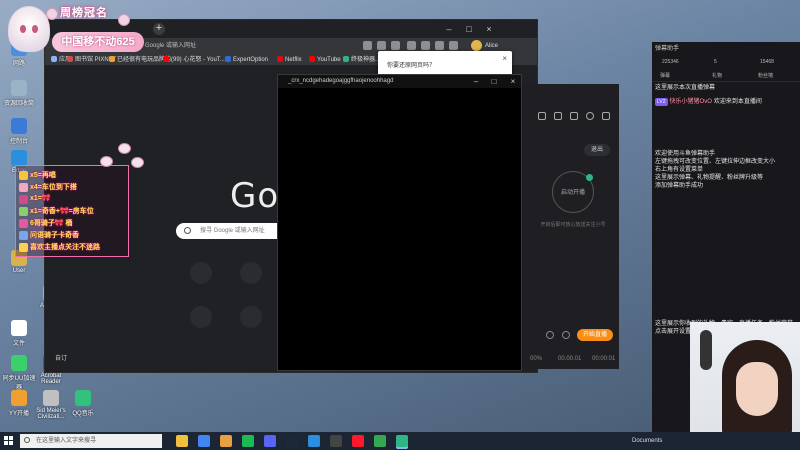 This screenshot has width=800, height=450. I want to click on window-icon, so click(558, 116).